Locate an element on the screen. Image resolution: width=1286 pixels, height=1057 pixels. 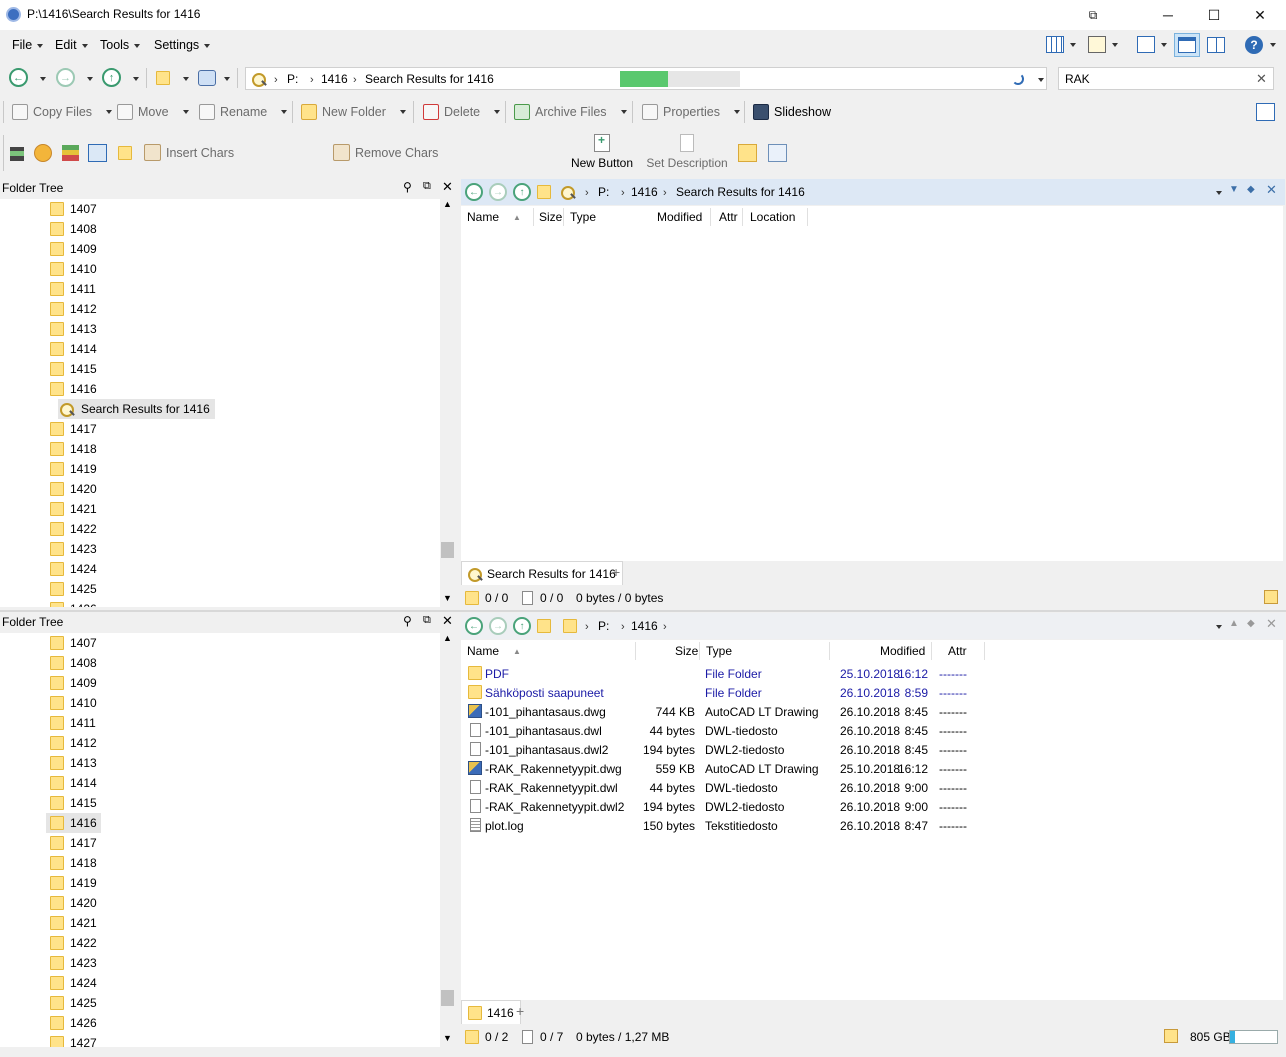
layout-icon is located at coordinates (1055, 44).